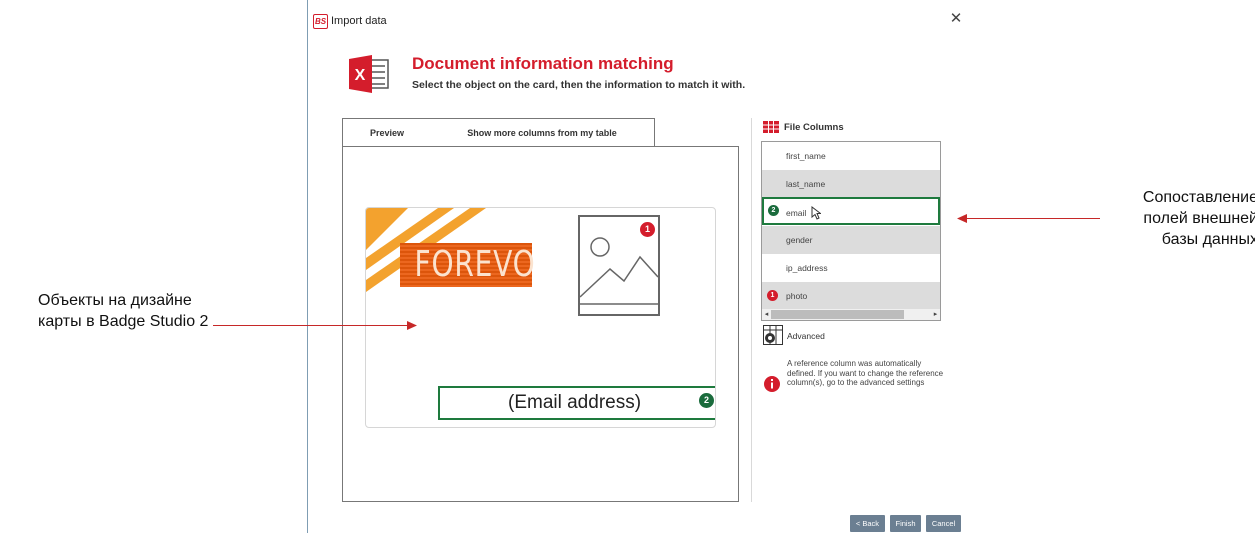 This screenshot has width=1255, height=533. Describe the element at coordinates (797, 296) in the screenshot. I see `file-column-label: photo` at that location.